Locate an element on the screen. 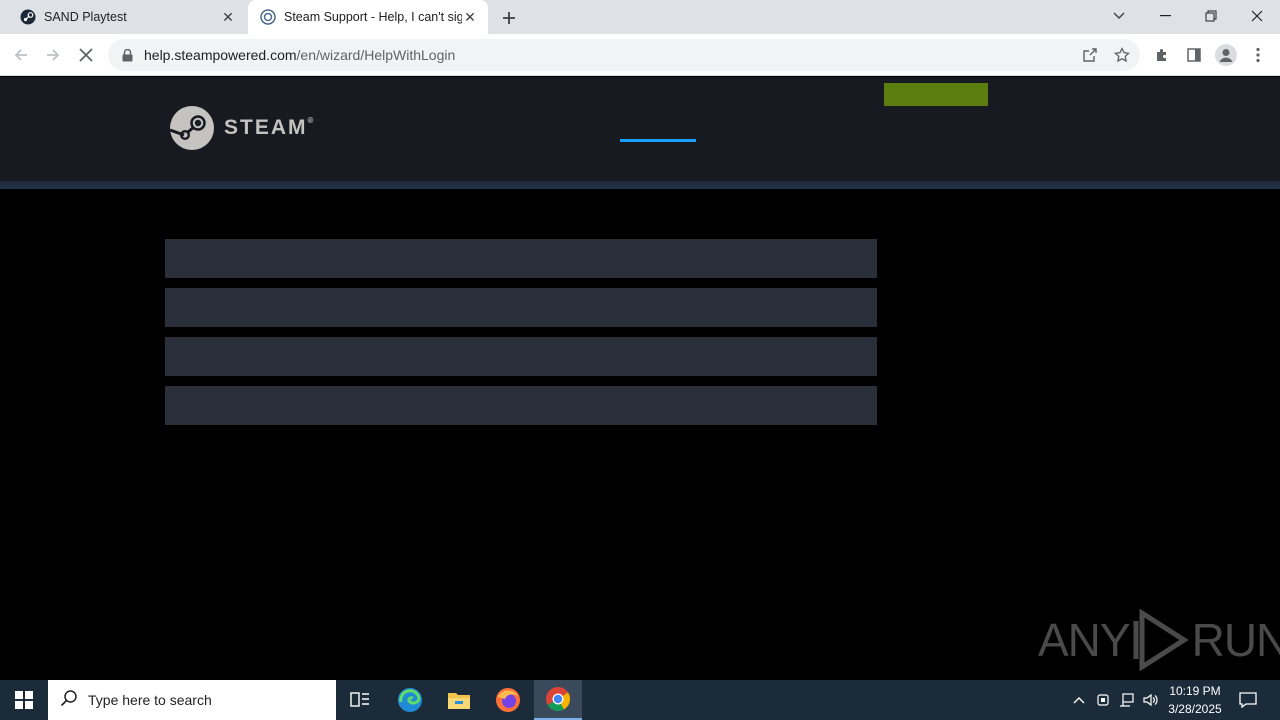 This screenshot has width=1280, height=720. tab-title: SAND Playtest is located at coordinates (85, 17).